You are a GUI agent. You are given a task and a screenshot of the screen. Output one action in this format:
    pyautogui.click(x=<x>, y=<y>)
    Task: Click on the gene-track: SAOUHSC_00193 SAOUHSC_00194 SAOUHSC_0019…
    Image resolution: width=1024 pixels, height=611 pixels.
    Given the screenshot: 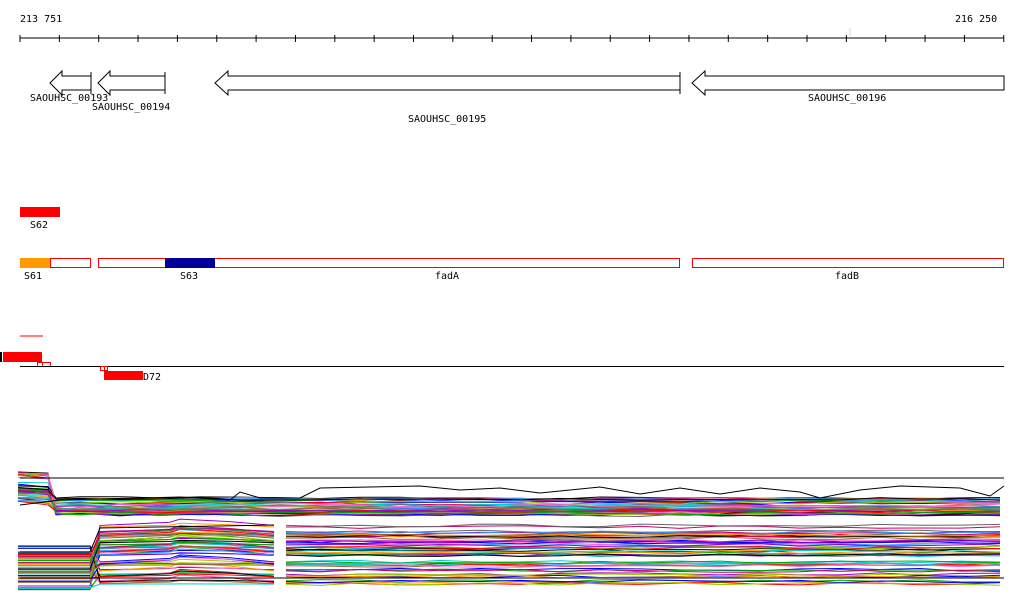 What is the action you would take?
    pyautogui.click(x=517, y=97)
    